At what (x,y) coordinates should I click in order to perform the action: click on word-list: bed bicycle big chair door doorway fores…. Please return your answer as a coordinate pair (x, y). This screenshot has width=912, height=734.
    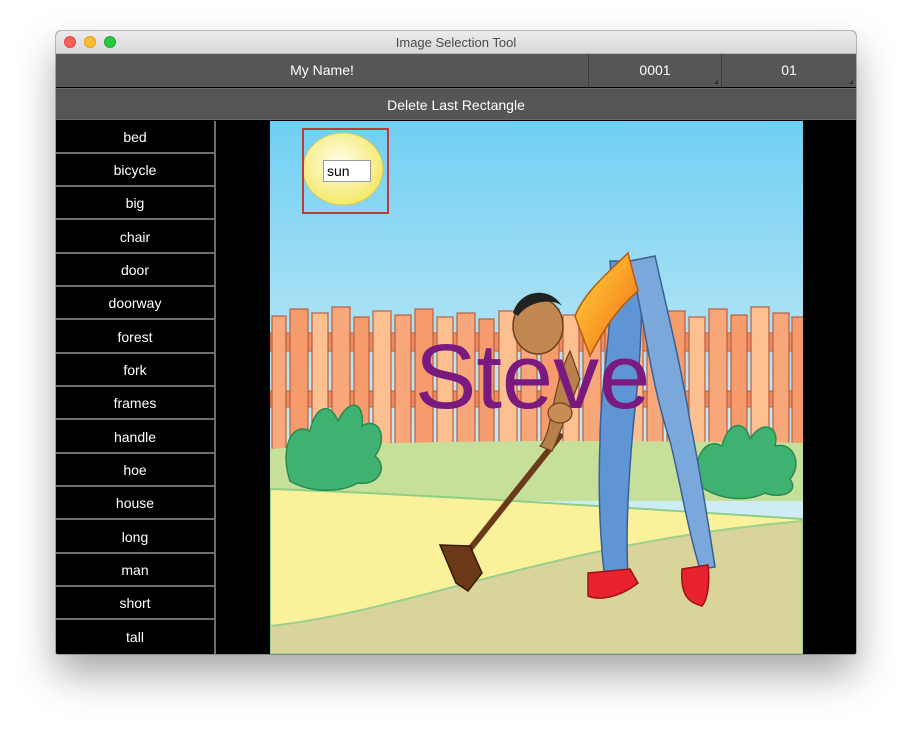
    Looking at the image, I should click on (136, 387).